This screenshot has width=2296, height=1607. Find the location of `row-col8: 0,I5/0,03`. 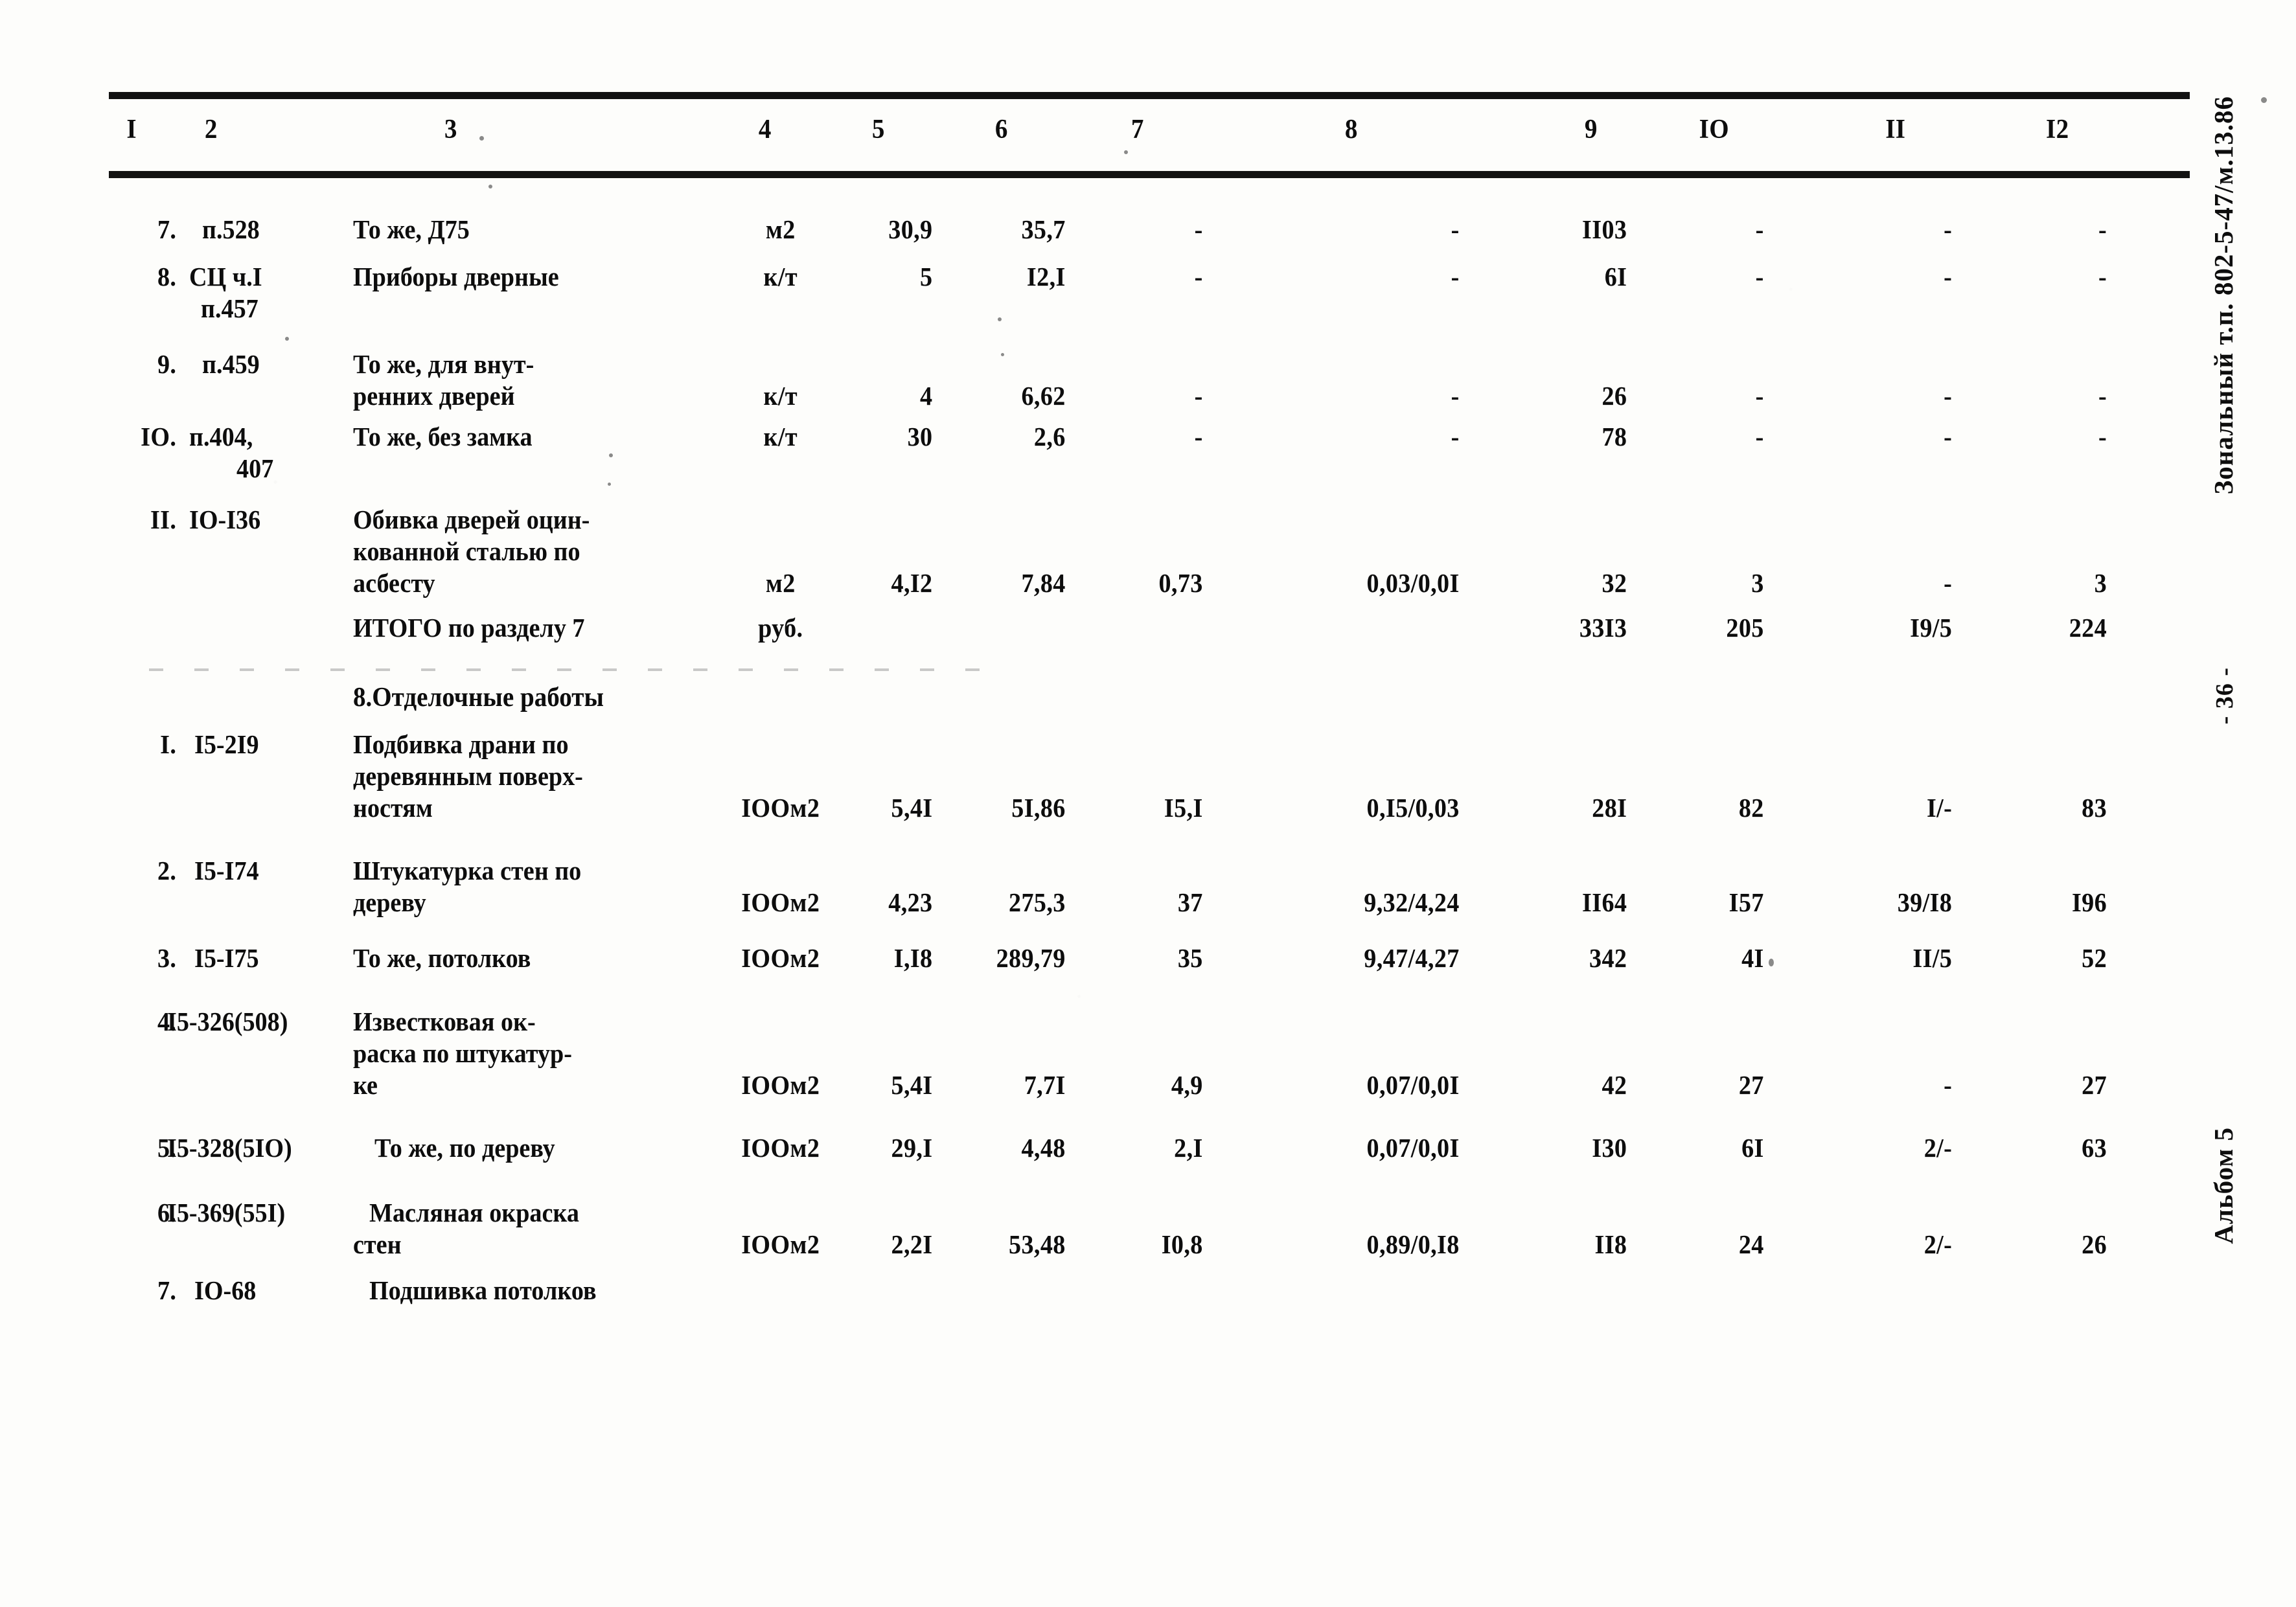

row-col8: 0,I5/0,03 is located at coordinates (1413, 808).